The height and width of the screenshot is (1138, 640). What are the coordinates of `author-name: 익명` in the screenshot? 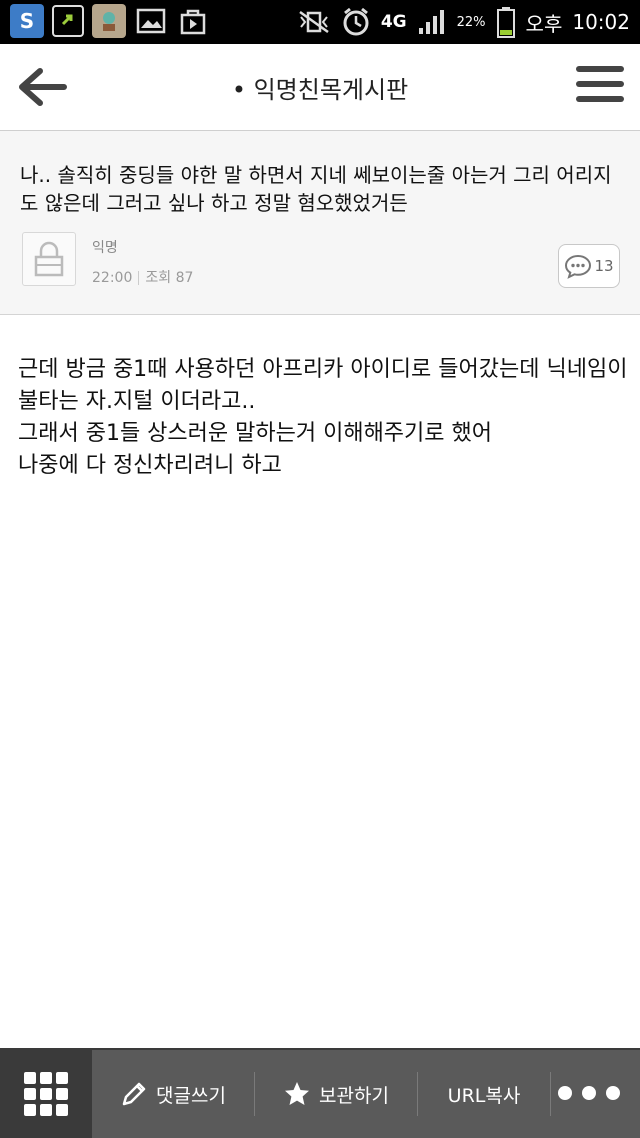 It's located at (105, 248).